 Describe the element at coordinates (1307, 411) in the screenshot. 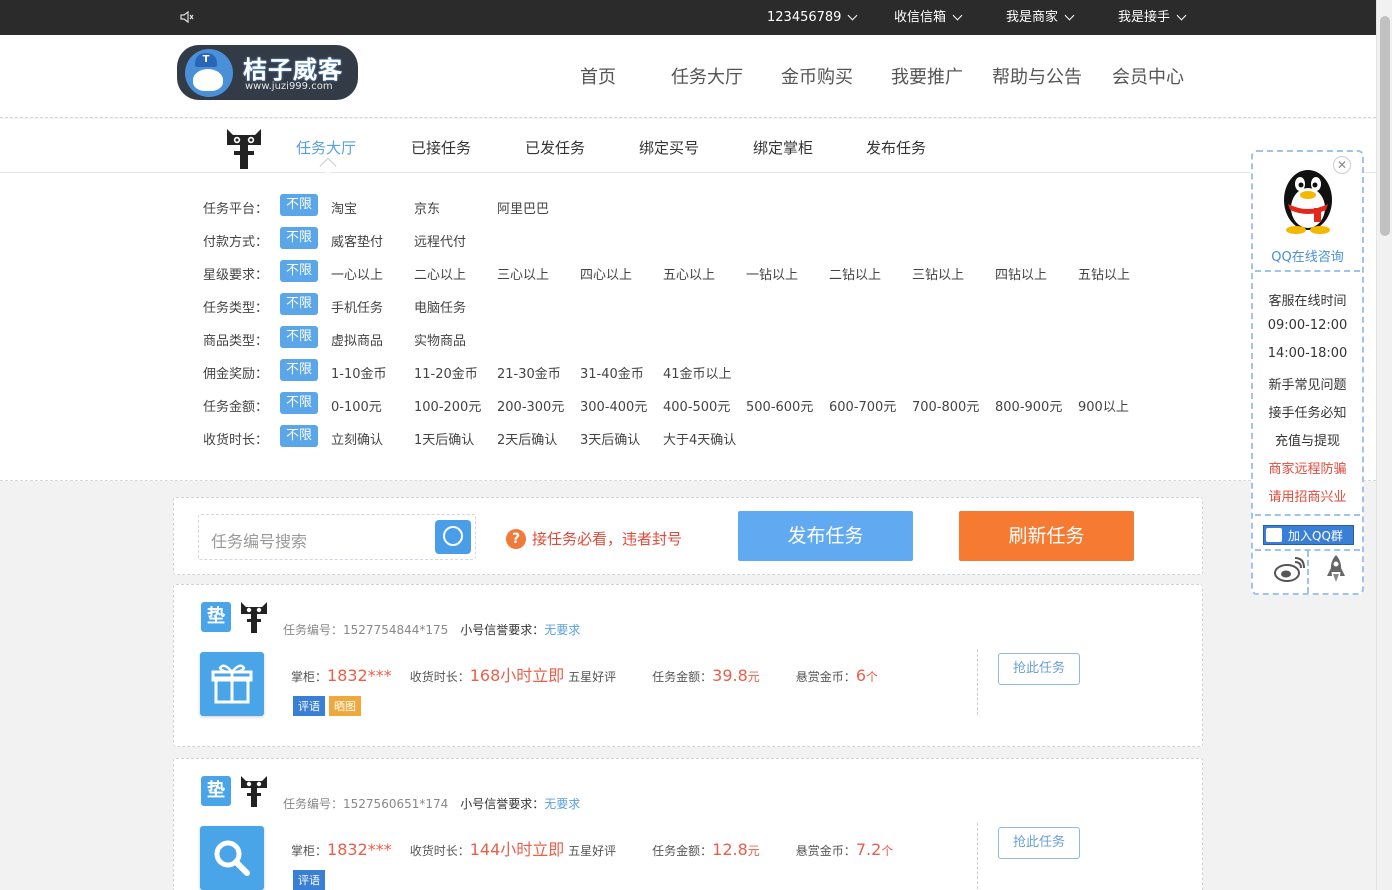

I see `must-know-link: 接手任务必知` at that location.